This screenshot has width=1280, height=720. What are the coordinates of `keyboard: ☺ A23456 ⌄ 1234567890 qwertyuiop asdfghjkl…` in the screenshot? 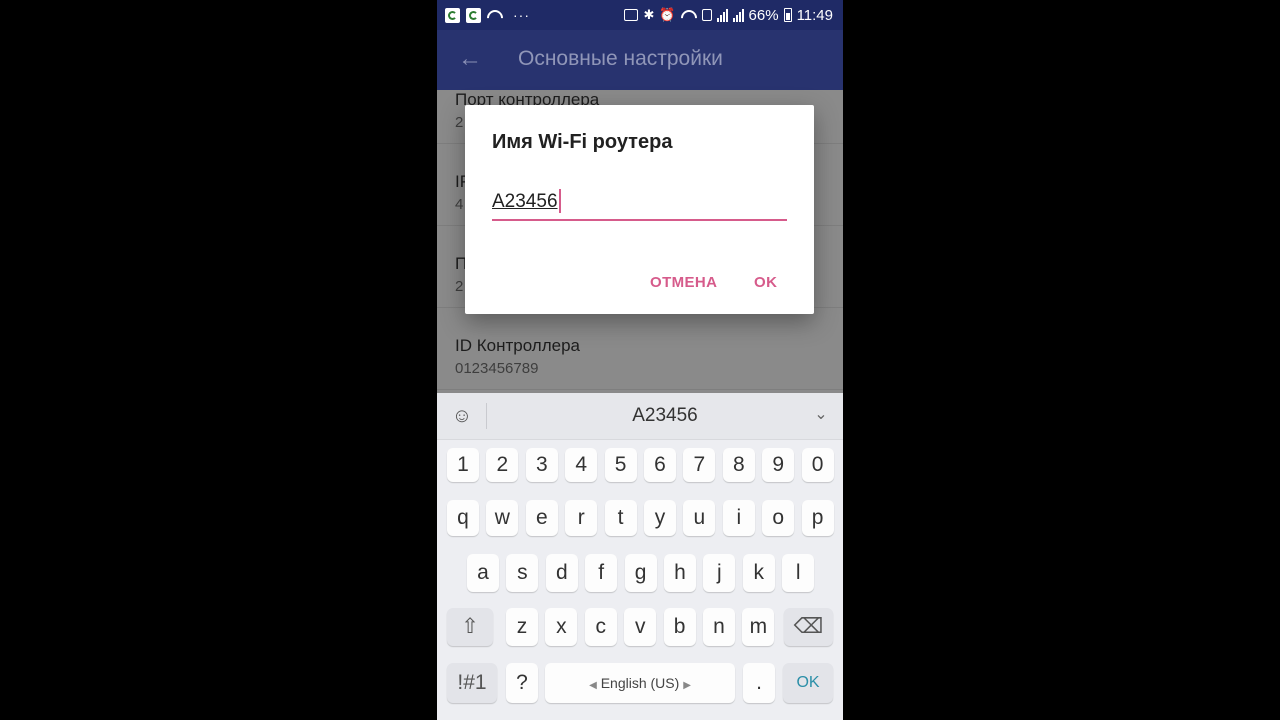 It's located at (640, 556).